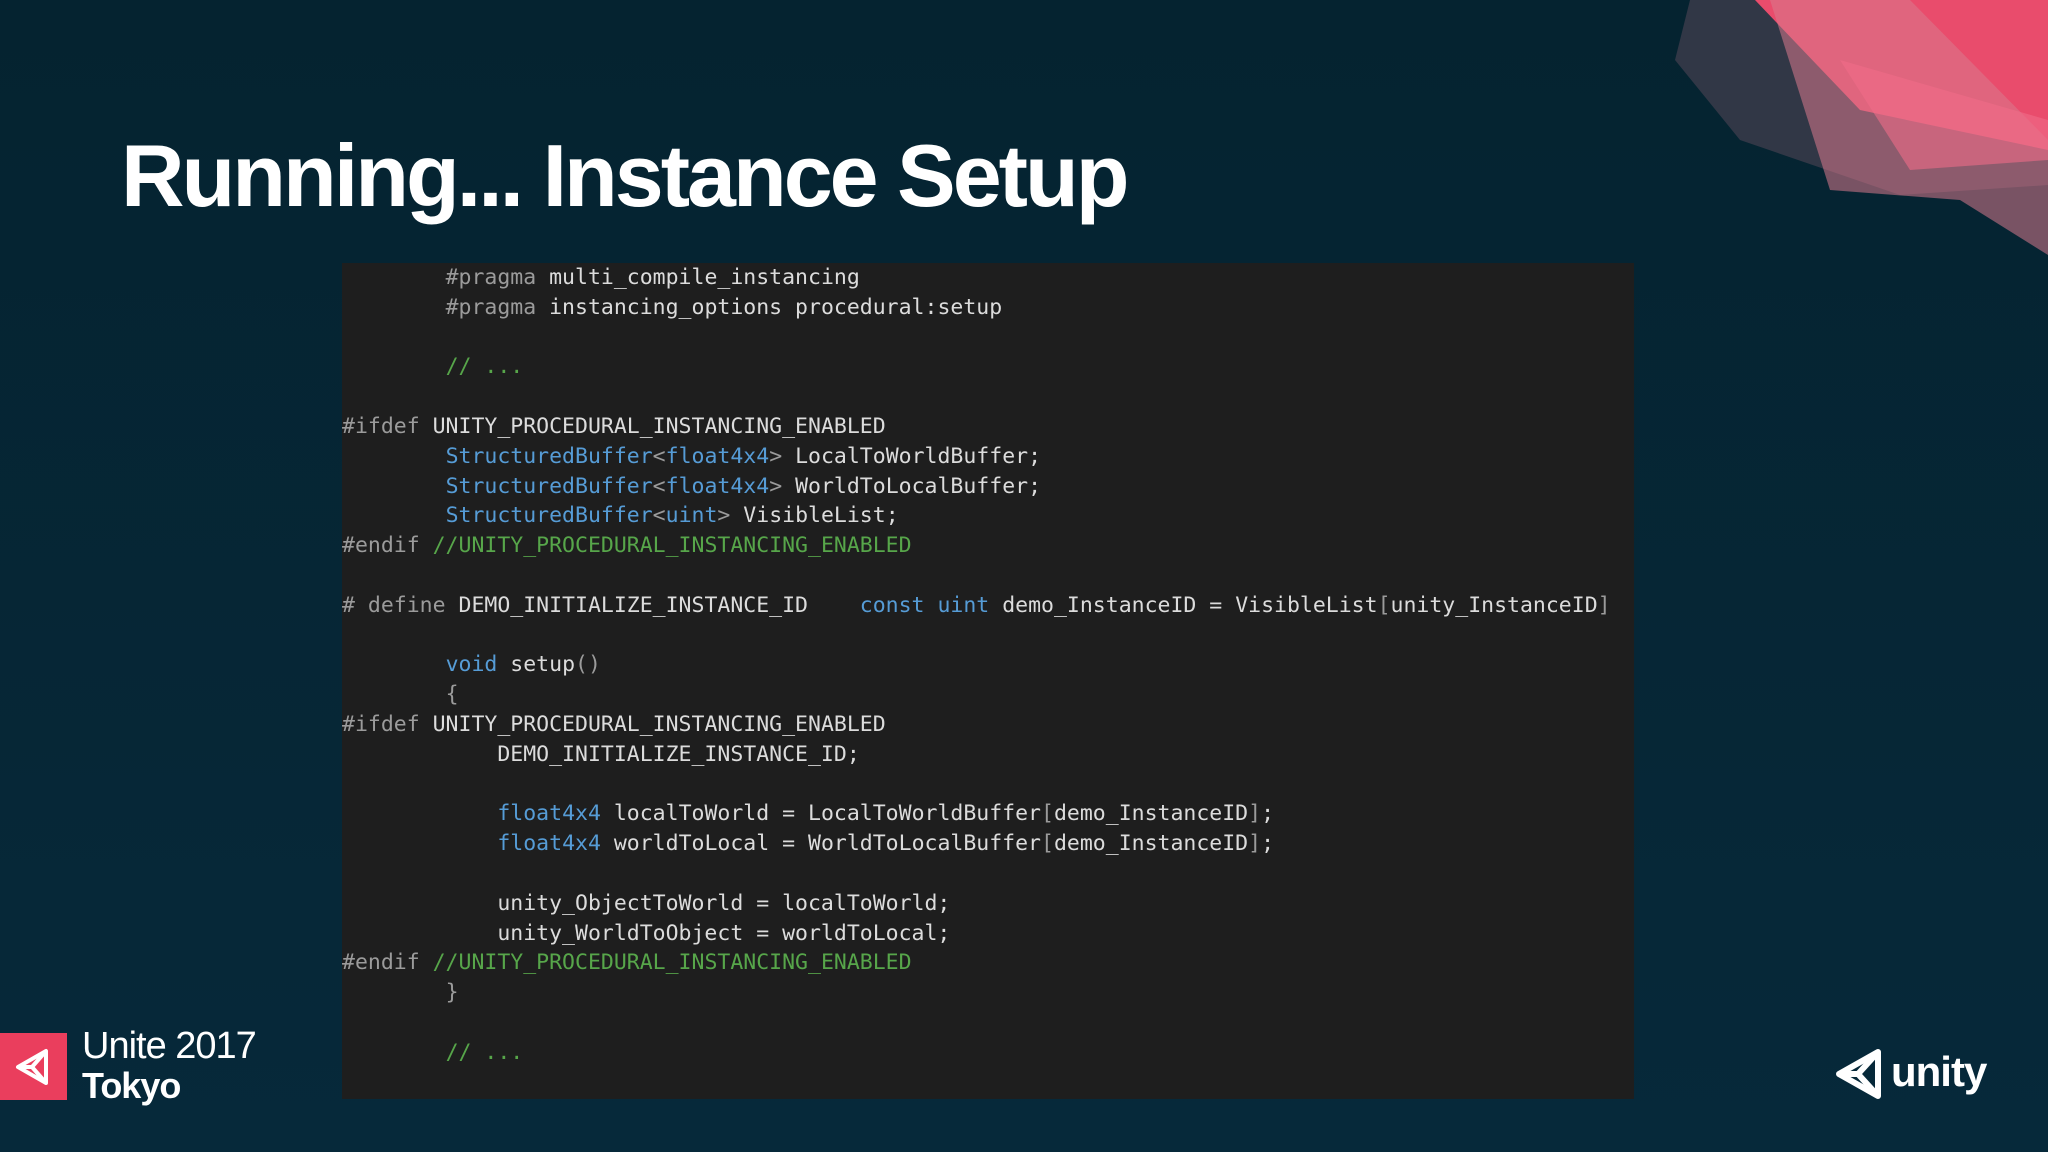 The width and height of the screenshot is (2048, 1152). What do you see at coordinates (452, 993) in the screenshot?
I see `code-token: }` at bounding box center [452, 993].